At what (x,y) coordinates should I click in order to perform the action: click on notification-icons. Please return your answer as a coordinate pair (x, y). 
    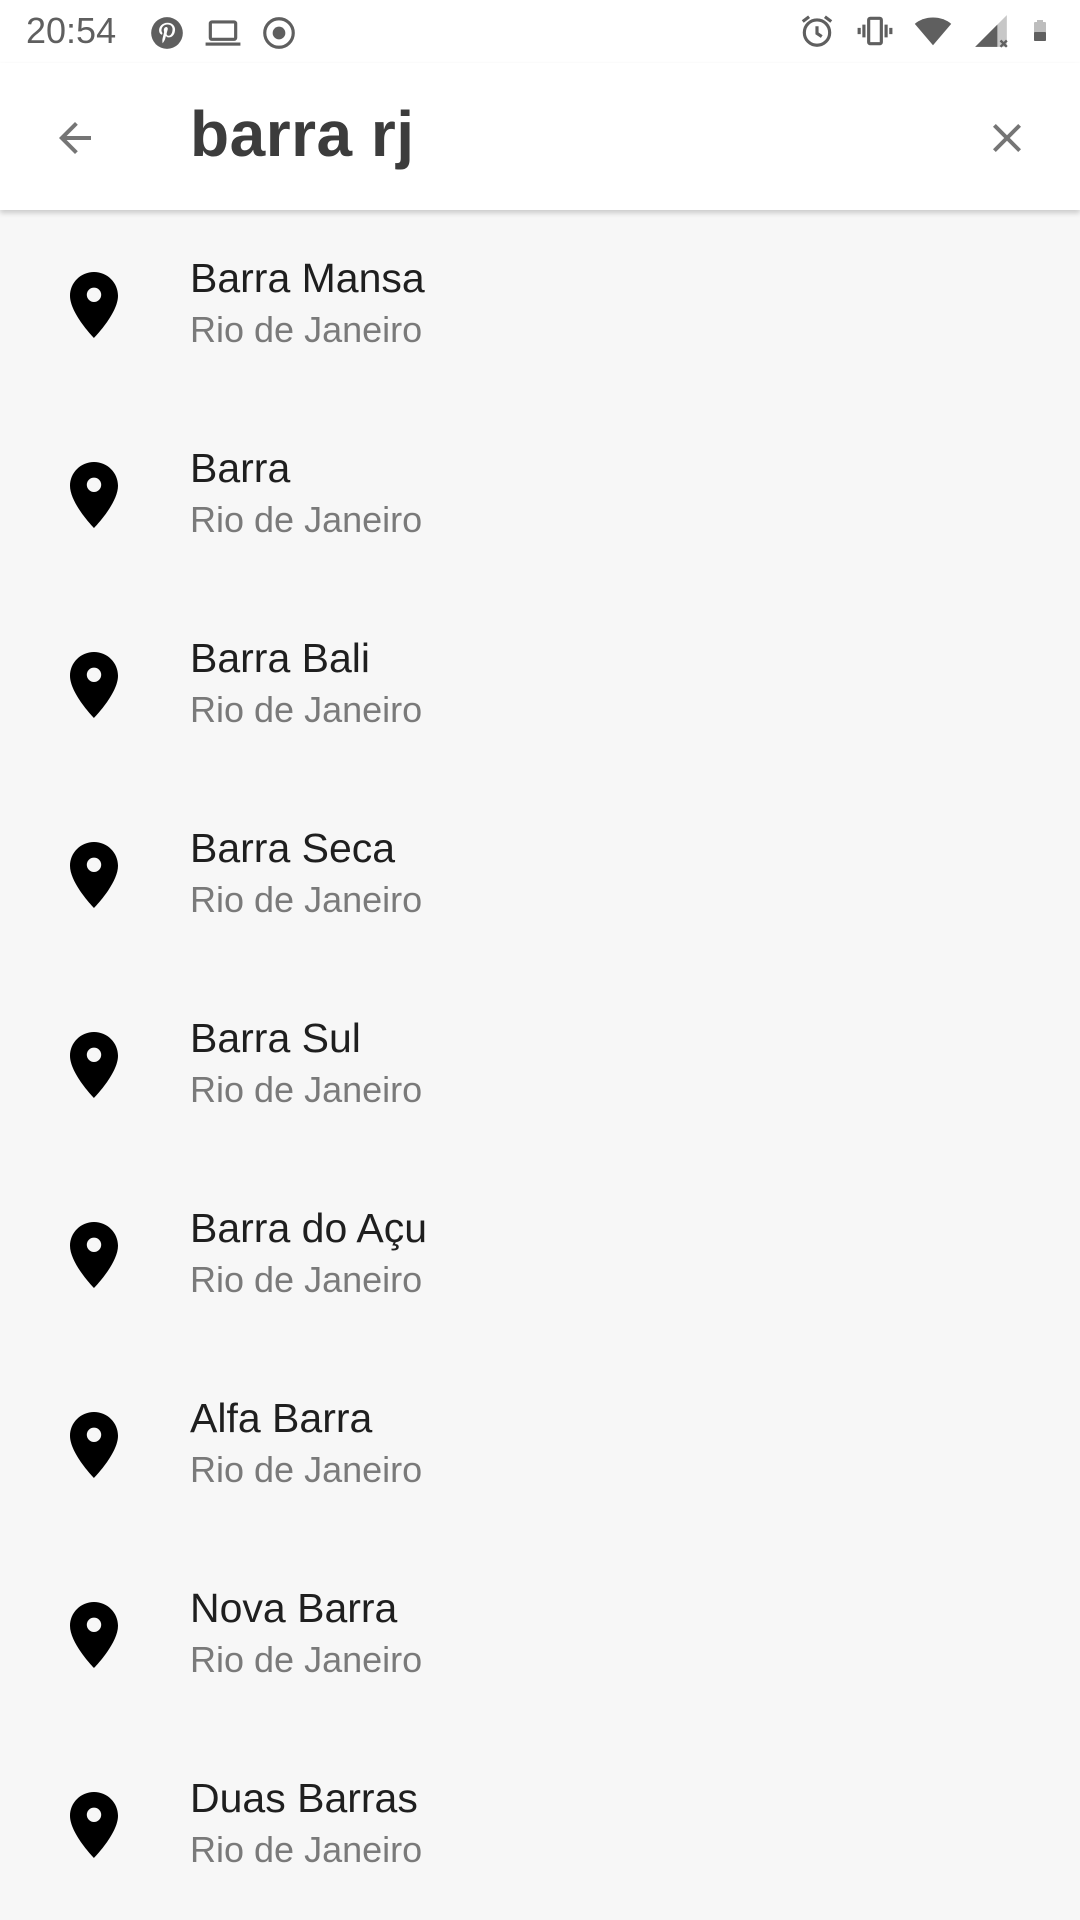
    Looking at the image, I should click on (223, 33).